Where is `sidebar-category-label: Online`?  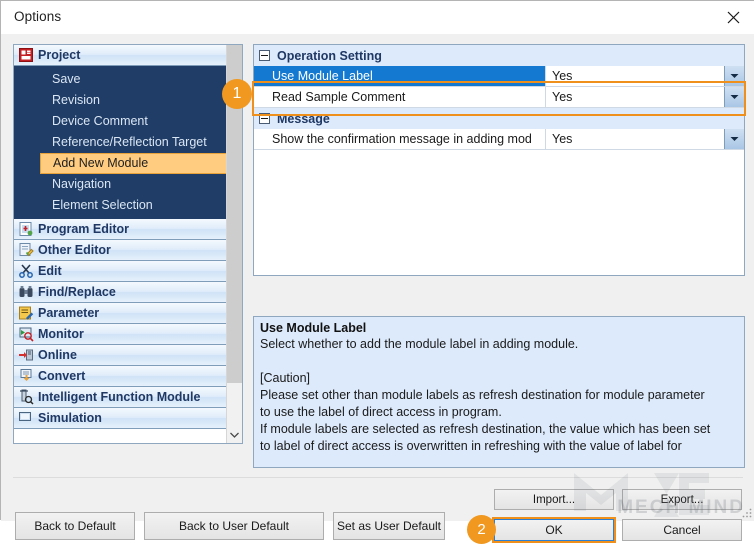 sidebar-category-label: Online is located at coordinates (57, 355).